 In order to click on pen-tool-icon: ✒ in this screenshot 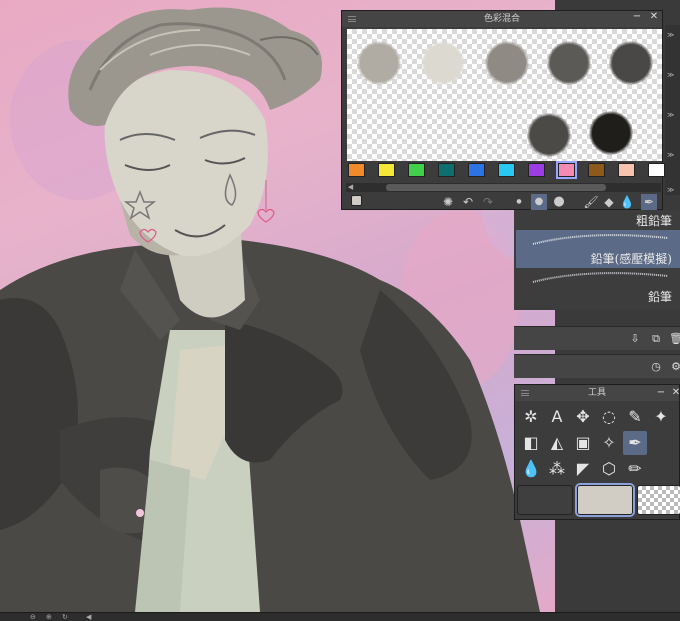, I will do `click(649, 202)`.